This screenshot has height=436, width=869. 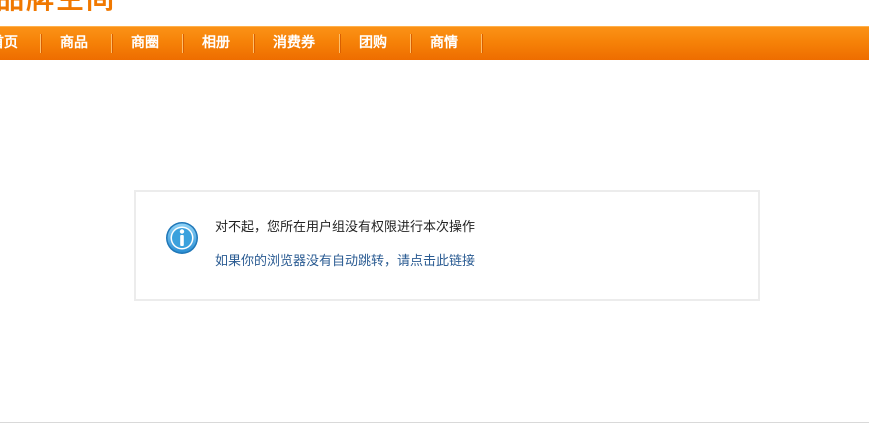 What do you see at coordinates (434, 422) in the screenshot?
I see `footer-divider` at bounding box center [434, 422].